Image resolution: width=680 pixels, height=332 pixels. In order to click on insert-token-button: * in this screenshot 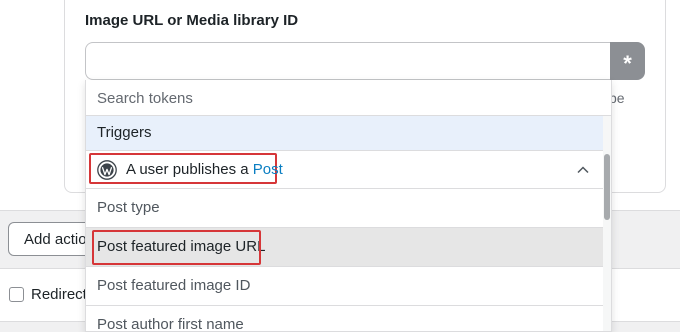, I will do `click(627, 61)`.